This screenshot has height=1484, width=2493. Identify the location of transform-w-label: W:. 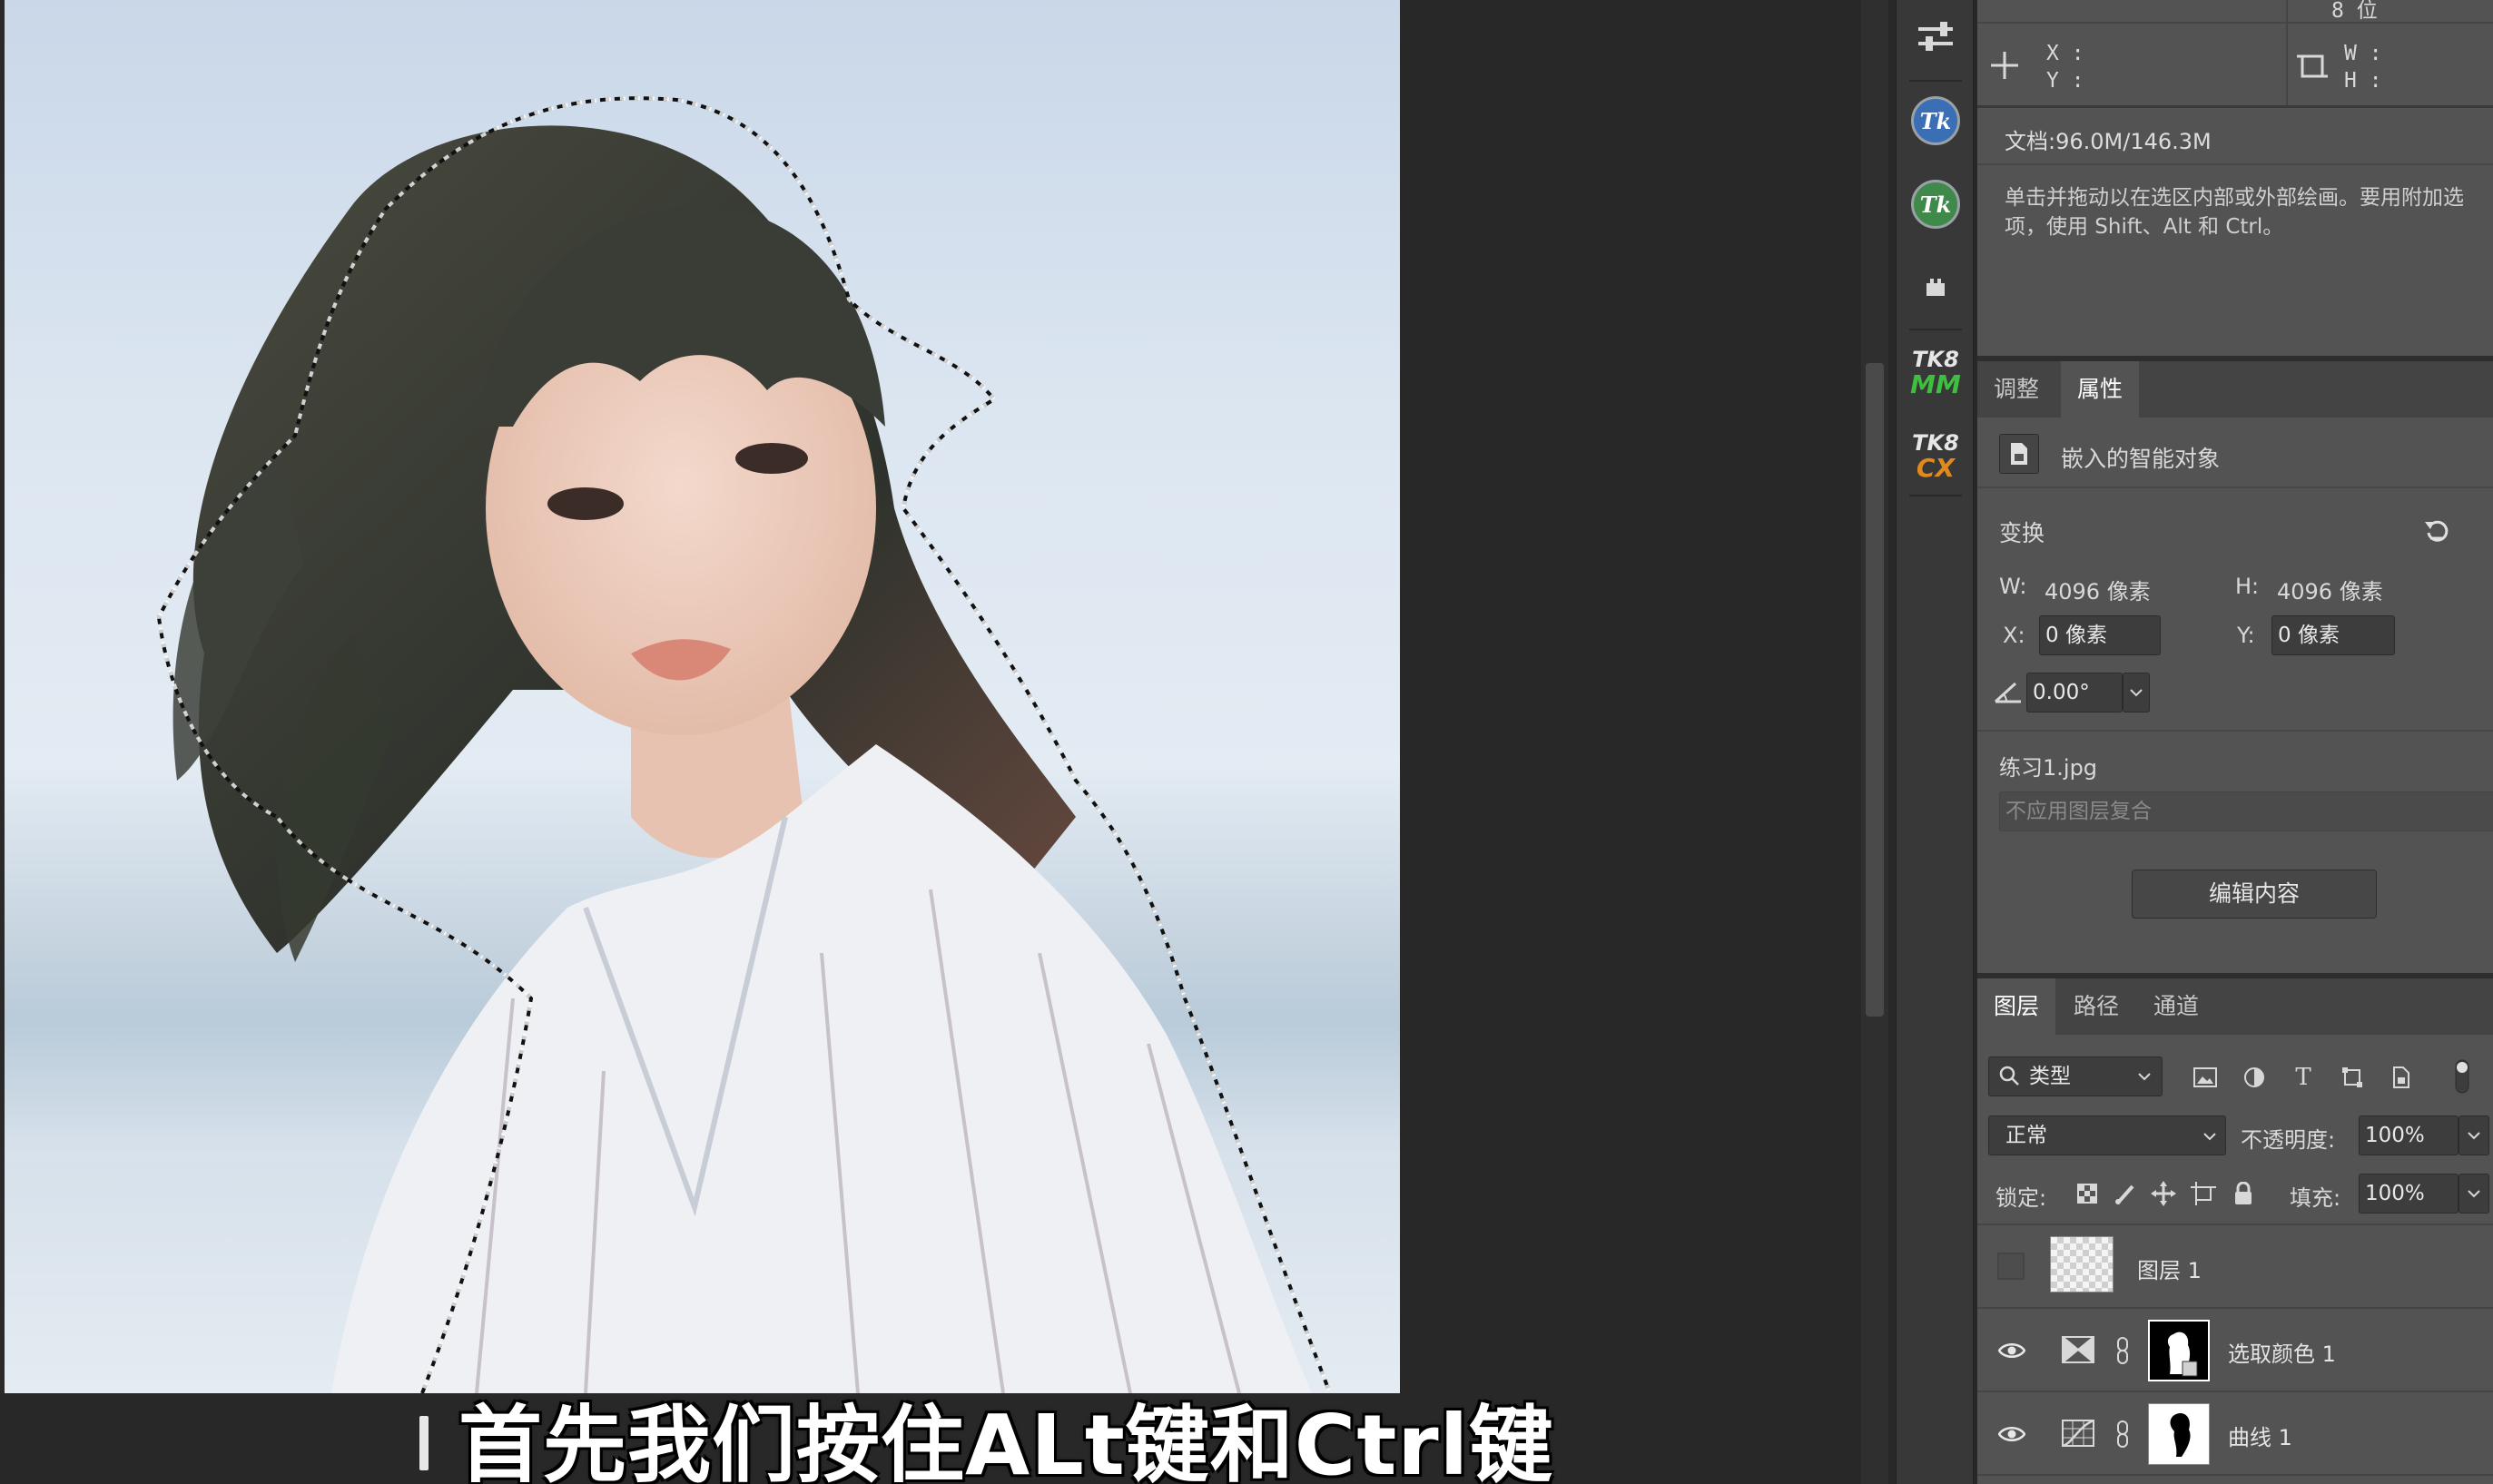
(2013, 586).